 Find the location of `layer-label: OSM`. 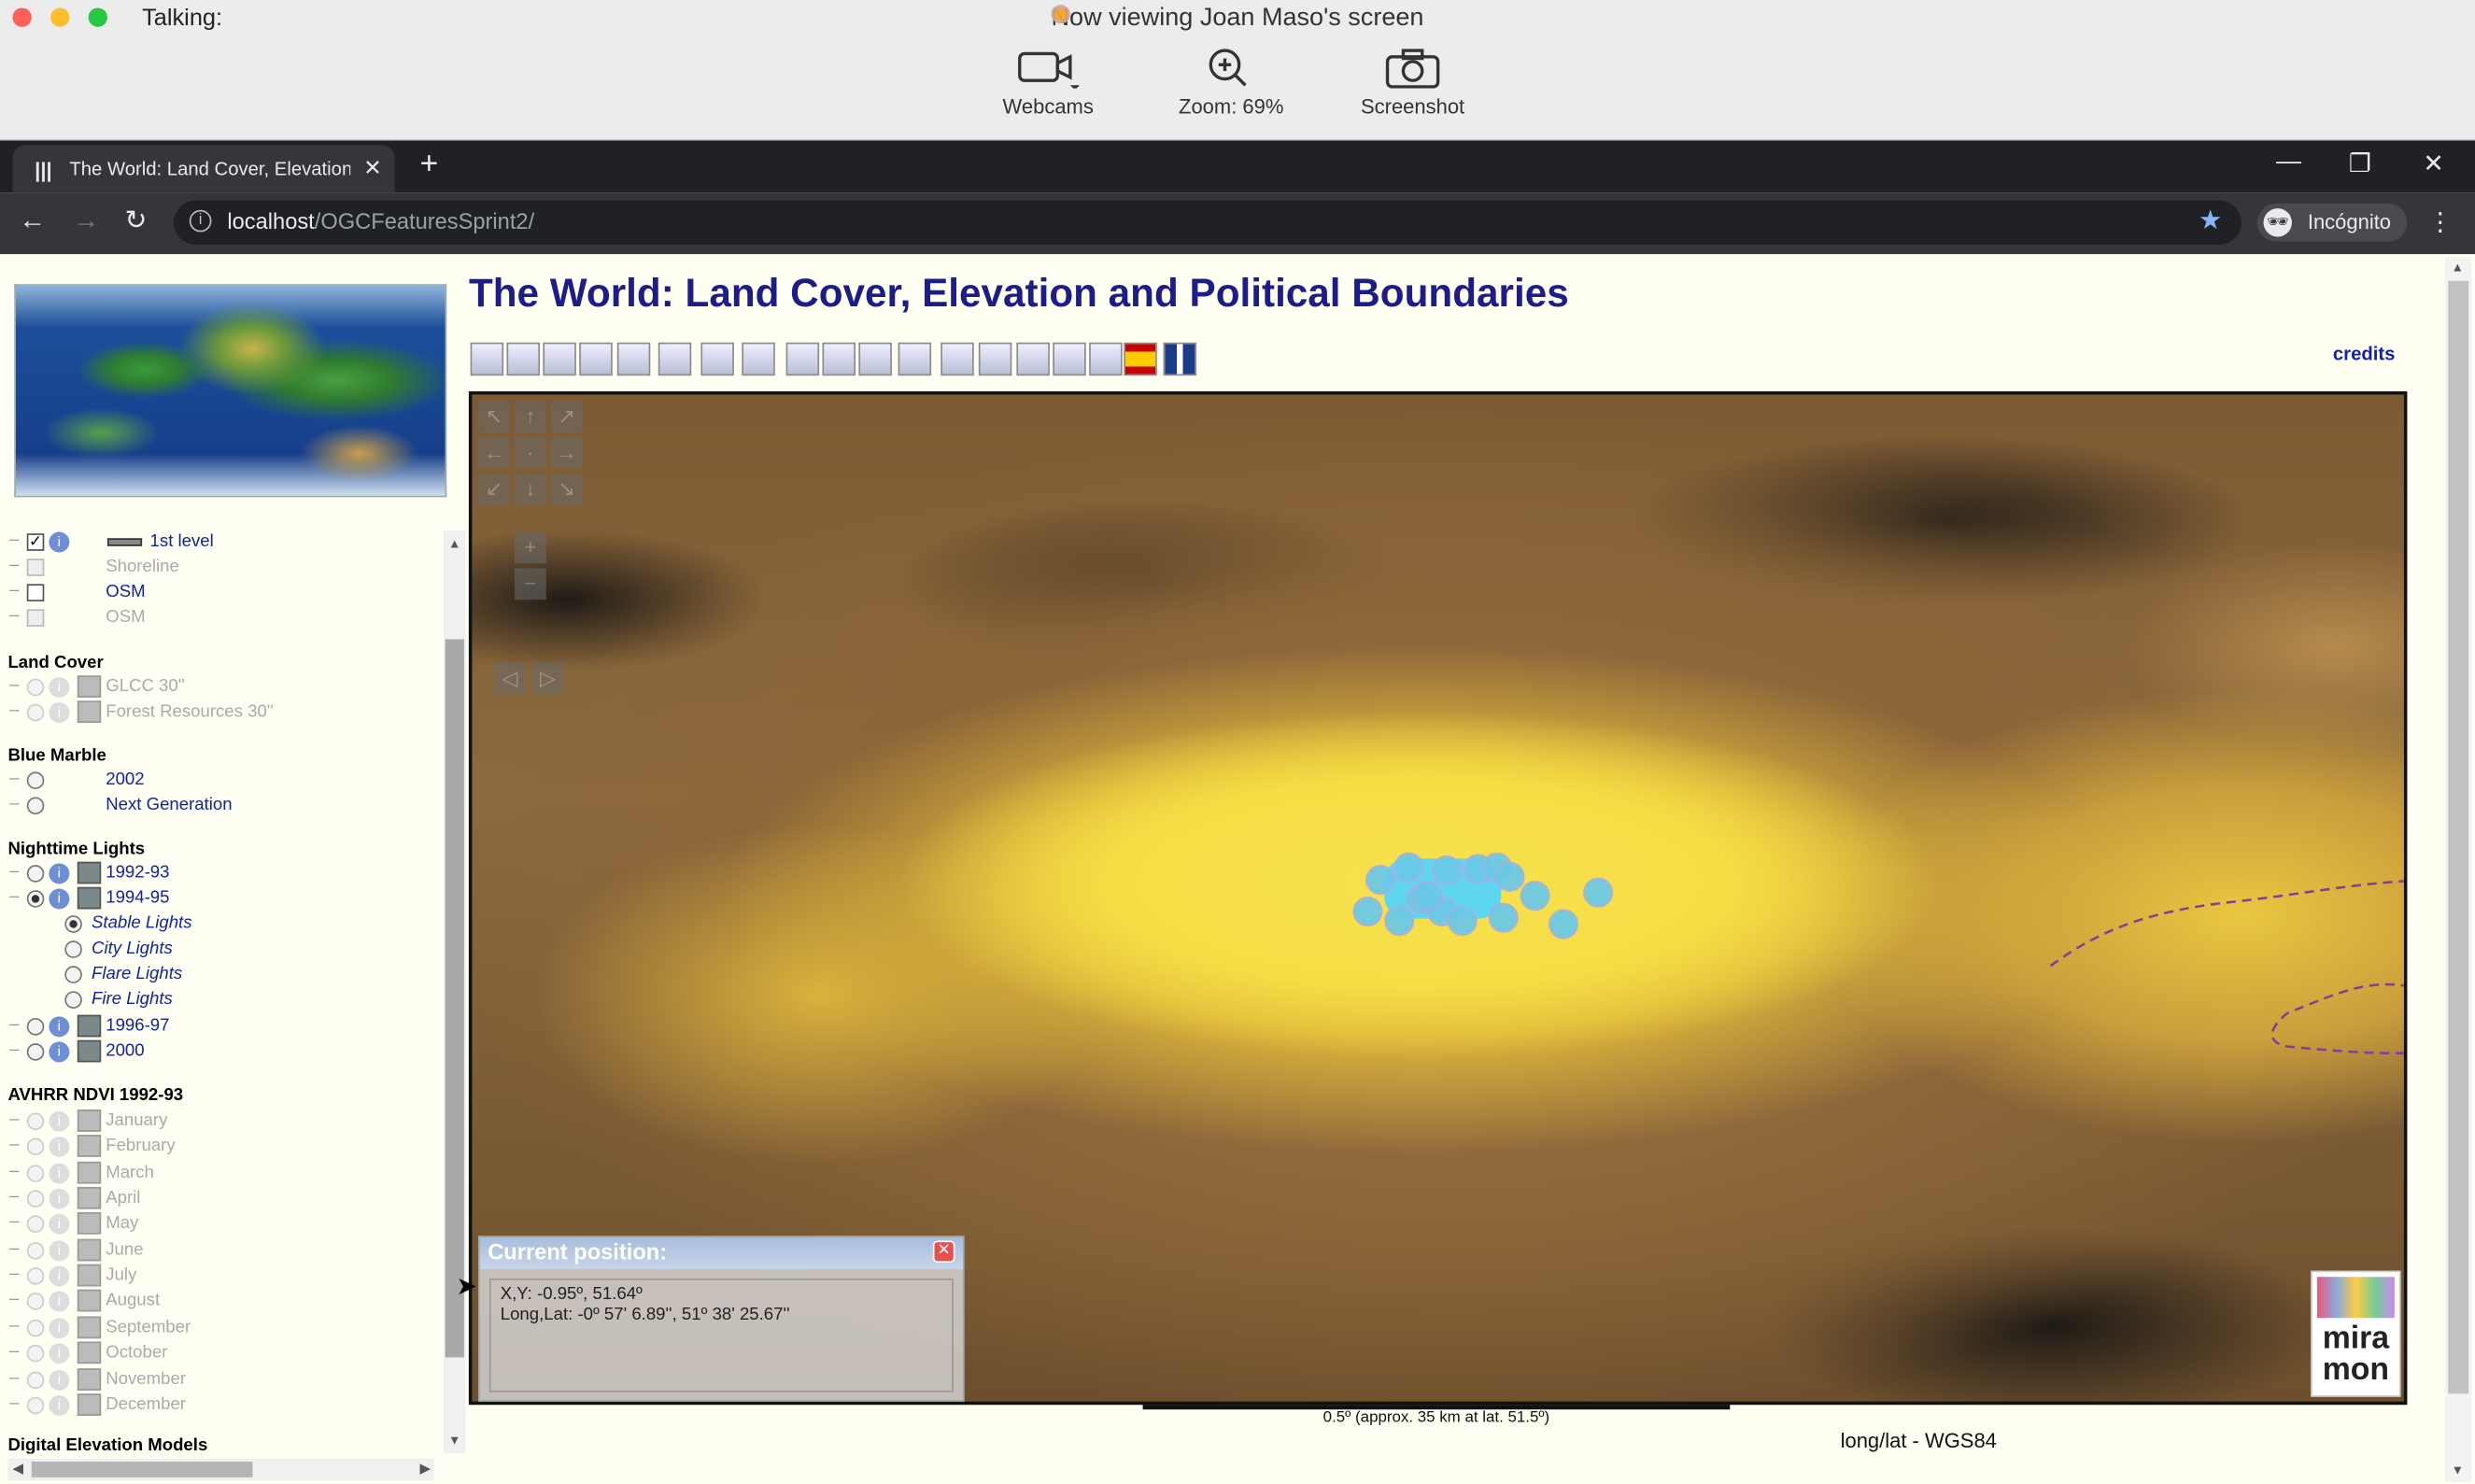

layer-label: OSM is located at coordinates (126, 592).